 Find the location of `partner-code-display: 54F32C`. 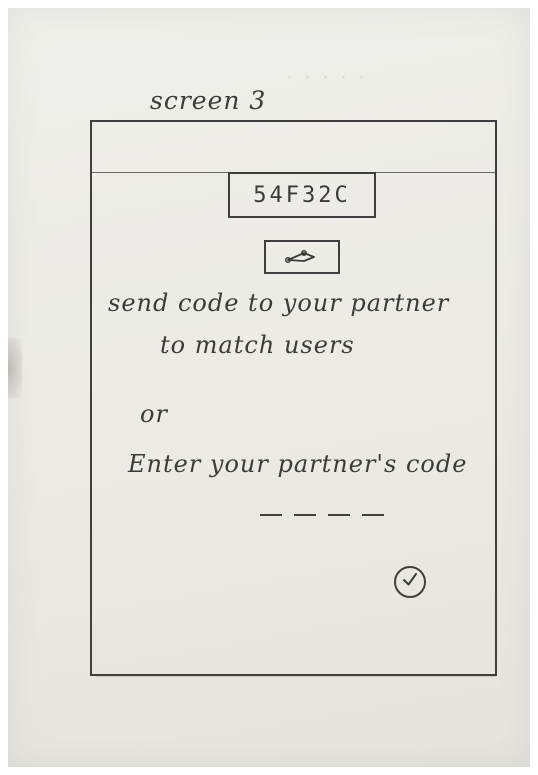

partner-code-display: 54F32C is located at coordinates (302, 195).